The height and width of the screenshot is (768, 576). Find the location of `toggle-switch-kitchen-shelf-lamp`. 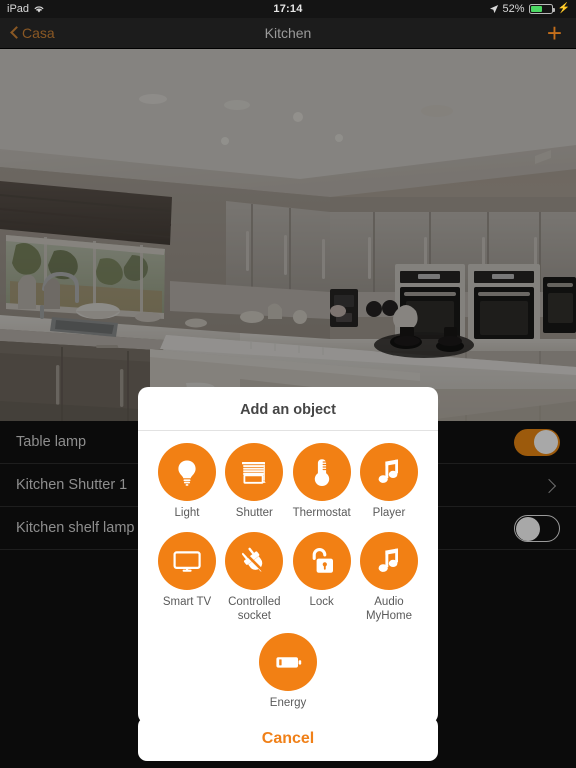

toggle-switch-kitchen-shelf-lamp is located at coordinates (537, 528).